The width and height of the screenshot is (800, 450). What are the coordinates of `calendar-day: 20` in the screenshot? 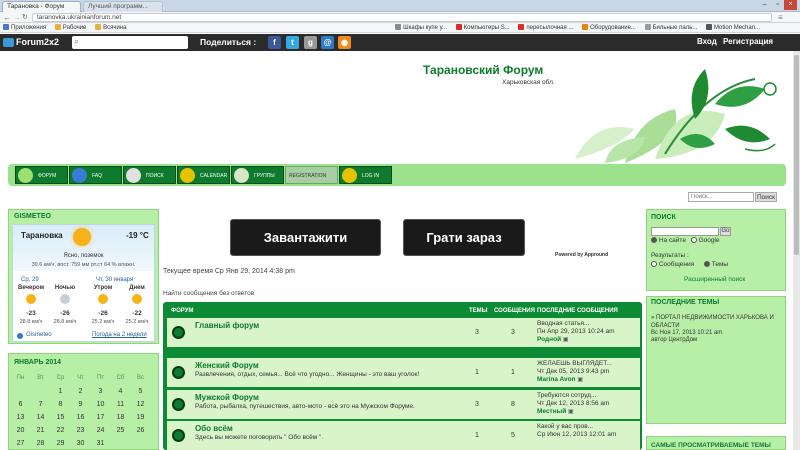 It's located at (20, 430).